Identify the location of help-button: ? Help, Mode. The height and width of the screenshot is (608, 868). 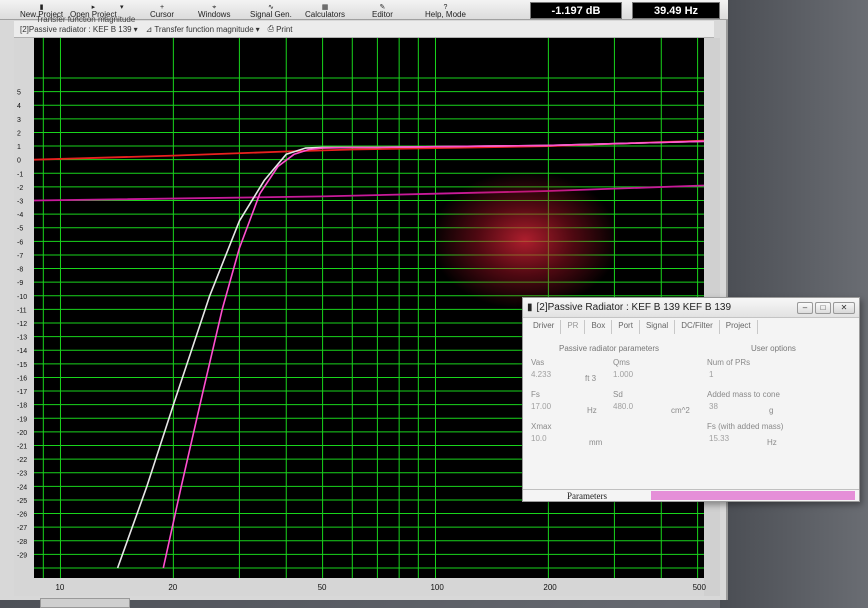
(445, 11).